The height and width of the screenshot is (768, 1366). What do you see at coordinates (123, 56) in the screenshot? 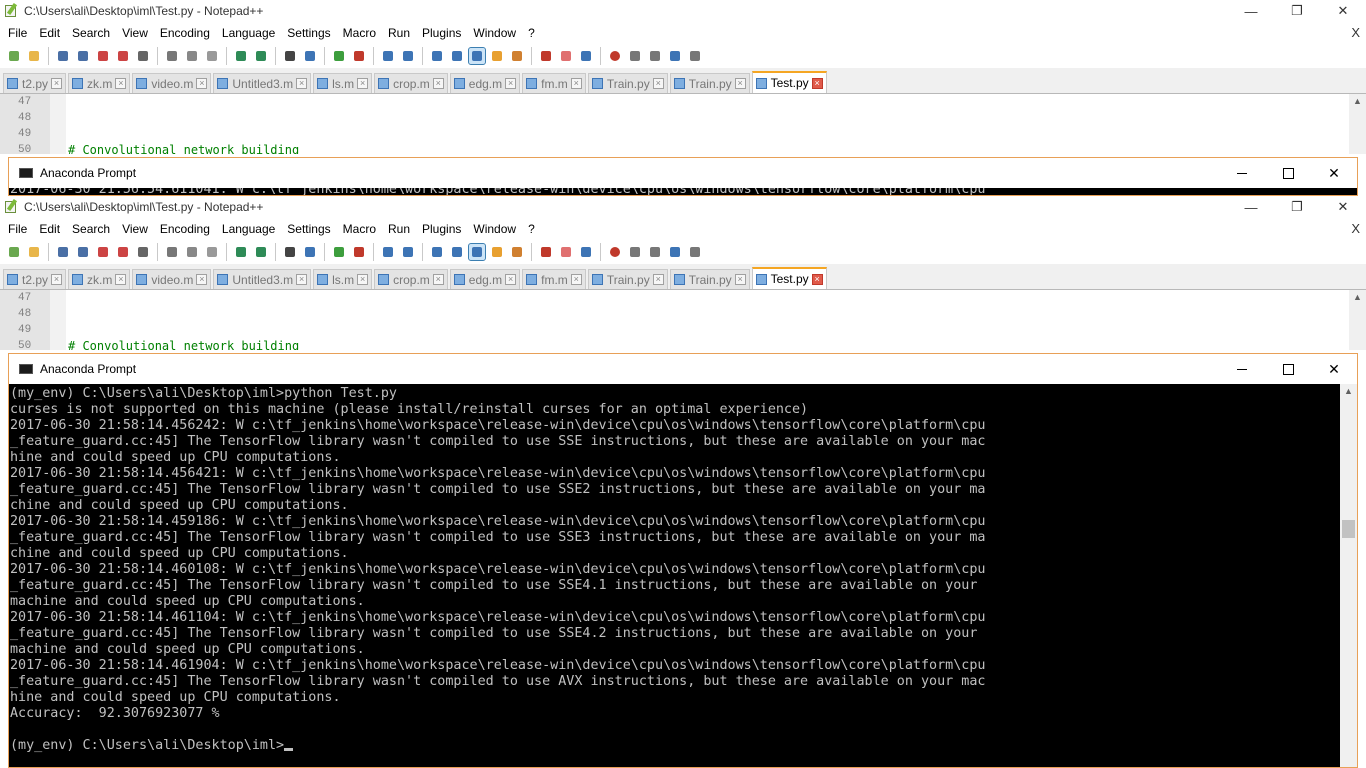
I see `close-all-icon` at bounding box center [123, 56].